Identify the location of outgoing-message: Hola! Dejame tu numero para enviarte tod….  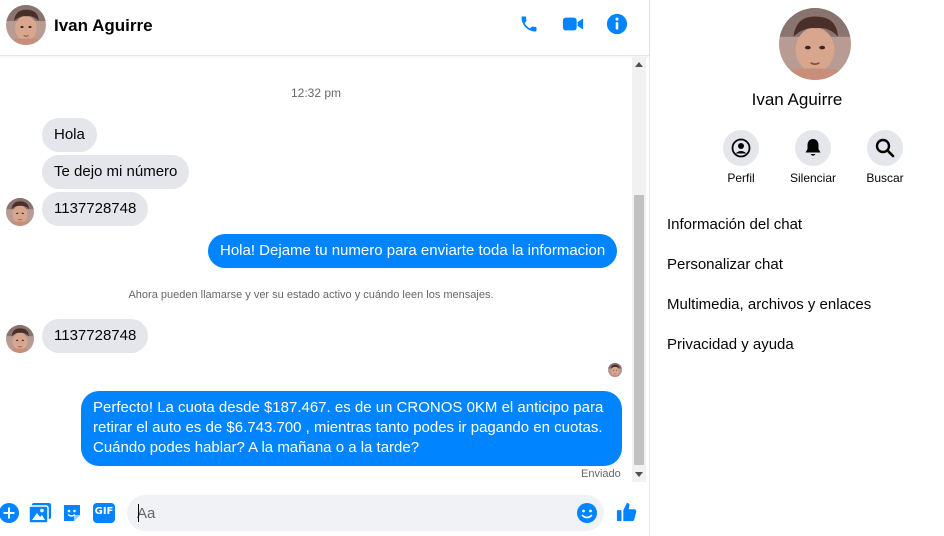
(413, 251).